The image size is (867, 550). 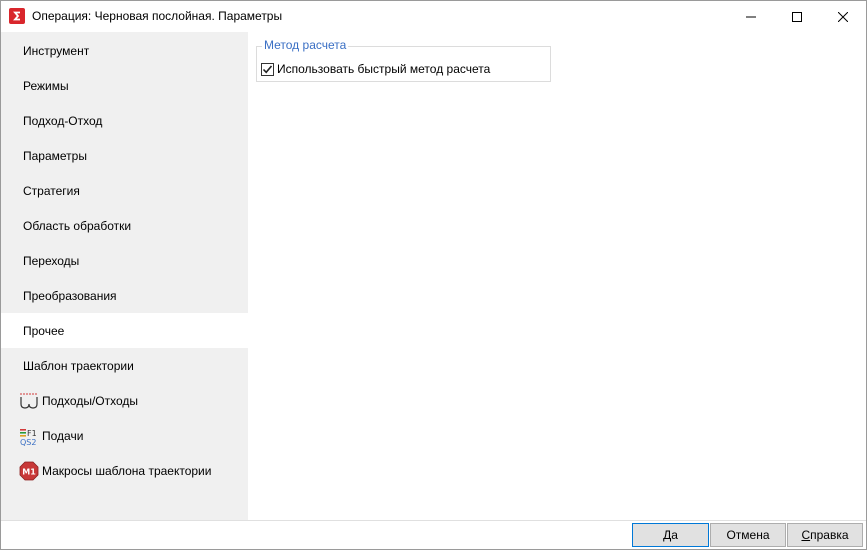 I want to click on window-title: Операция: Черновая послойная. Параметры, so click(x=157, y=16).